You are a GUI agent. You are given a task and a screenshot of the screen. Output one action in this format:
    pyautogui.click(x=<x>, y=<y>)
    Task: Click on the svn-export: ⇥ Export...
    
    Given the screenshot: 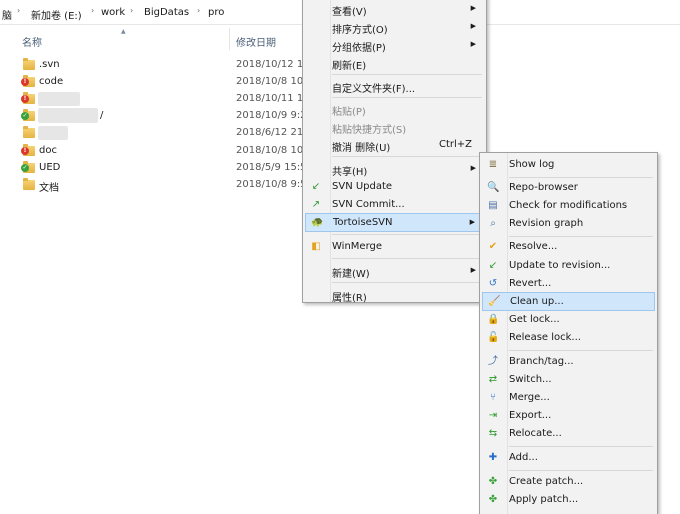 What is the action you would take?
    pyautogui.click(x=568, y=415)
    